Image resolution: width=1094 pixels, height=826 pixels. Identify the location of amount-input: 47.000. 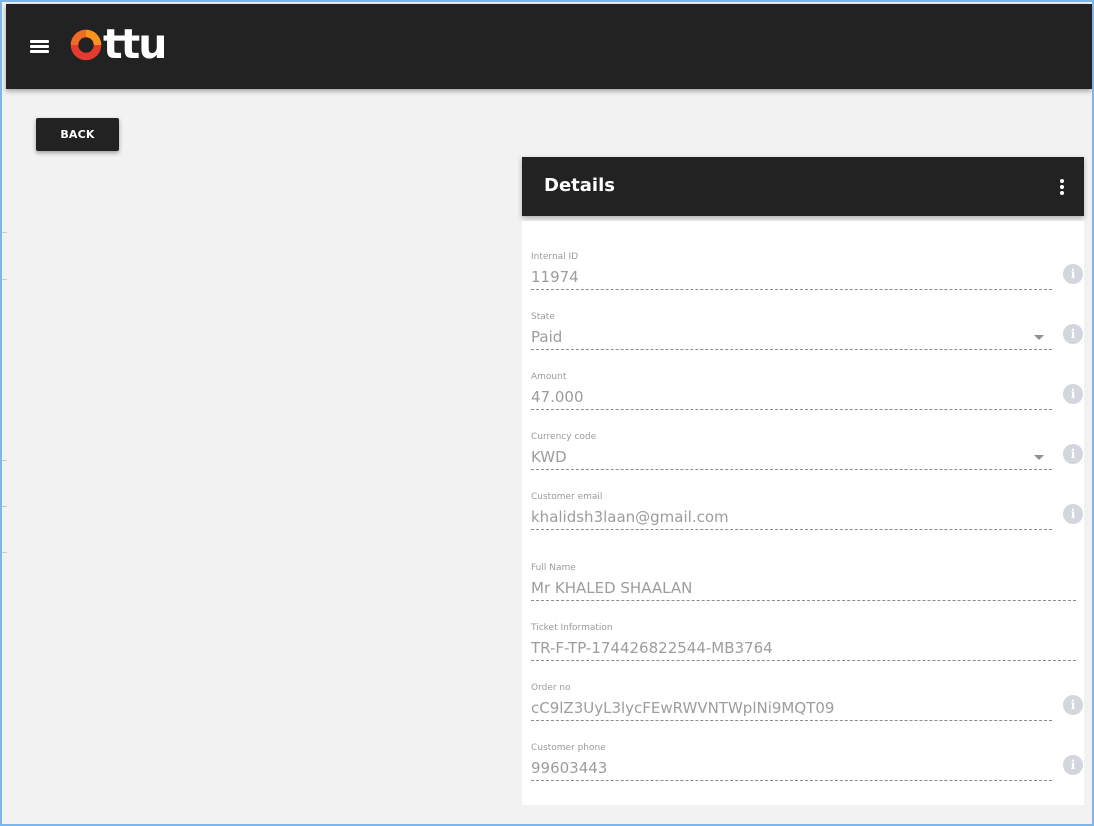
(791, 397).